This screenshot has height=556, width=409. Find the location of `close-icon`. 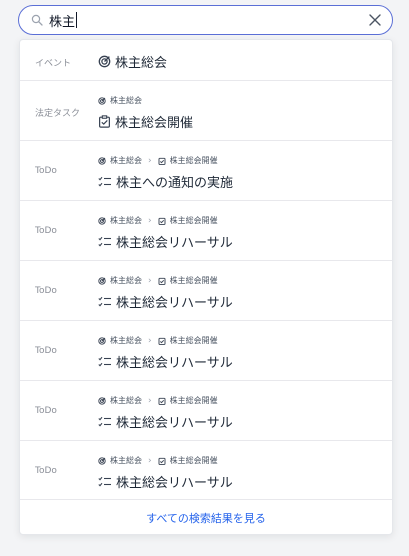

close-icon is located at coordinates (375, 20).